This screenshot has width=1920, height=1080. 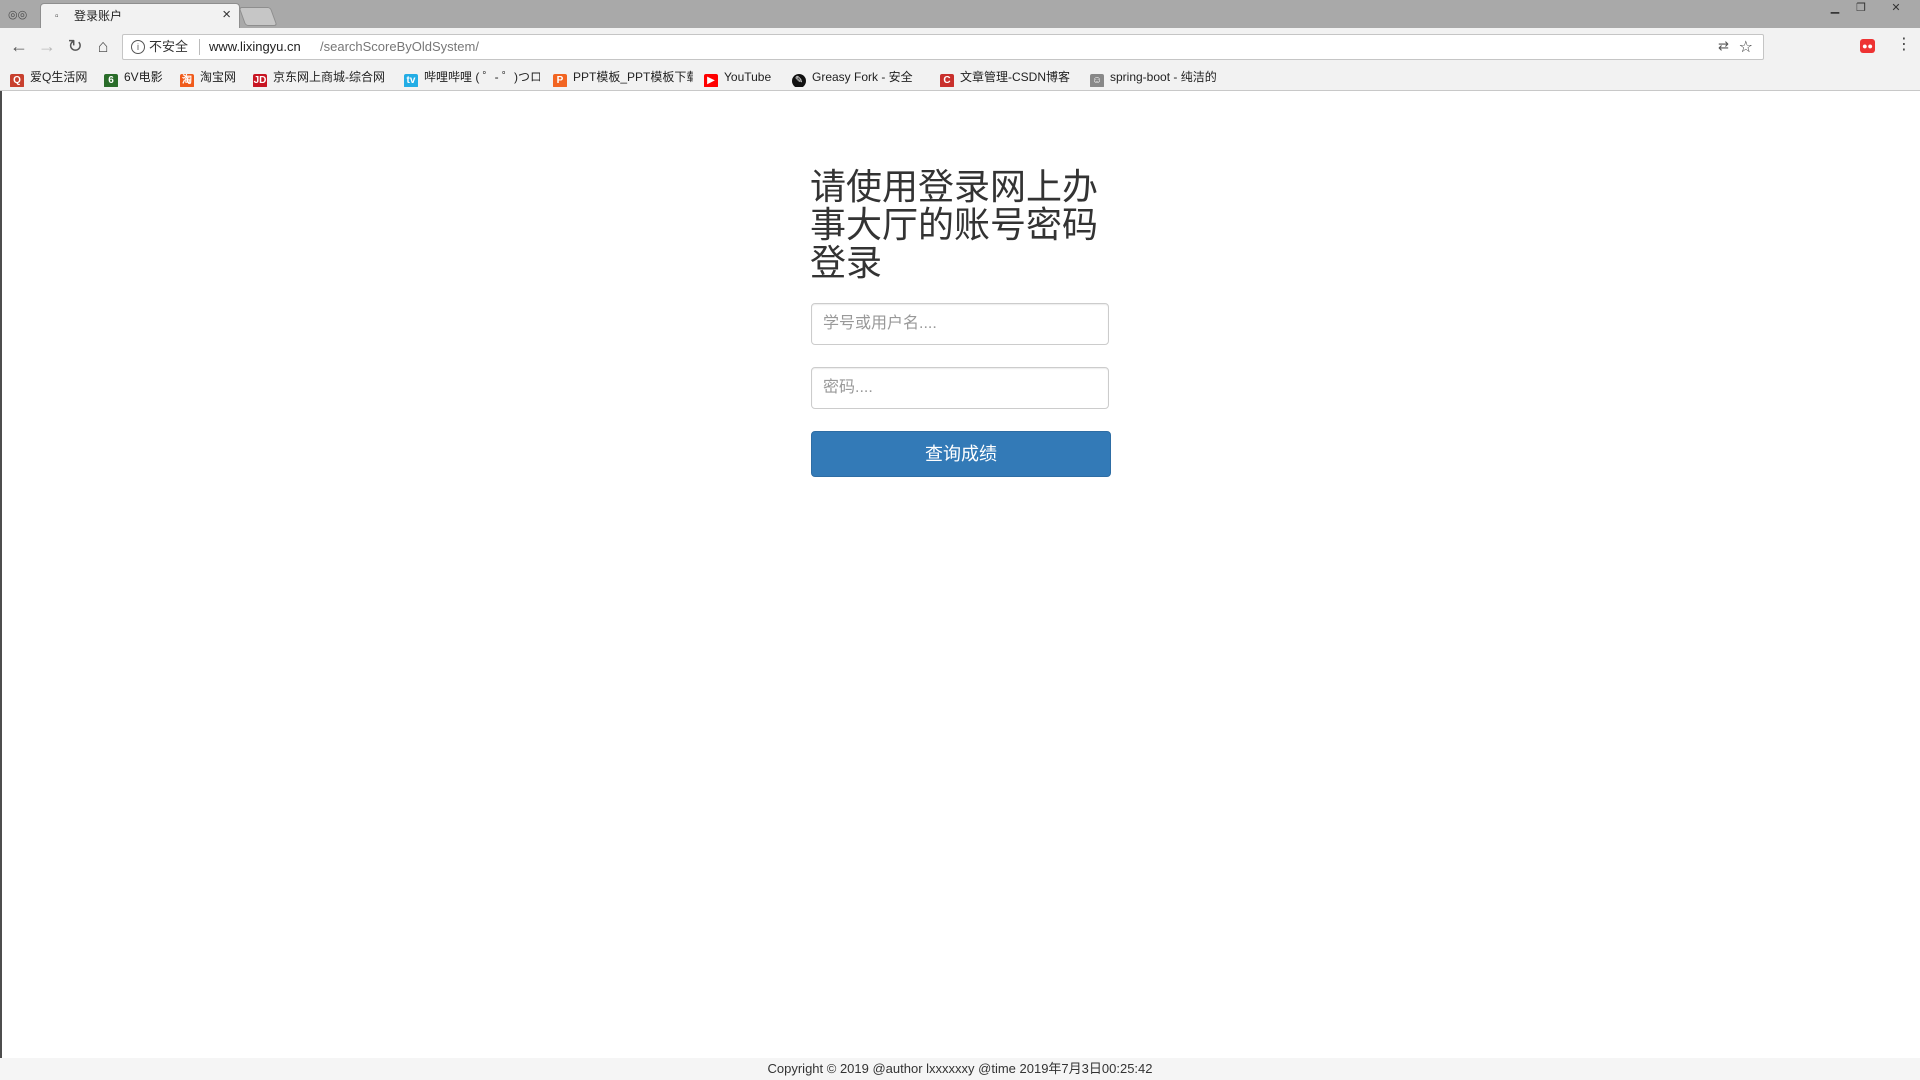 I want to click on bookmark-label: 京东网上商城-综合网, so click(x=329, y=77).